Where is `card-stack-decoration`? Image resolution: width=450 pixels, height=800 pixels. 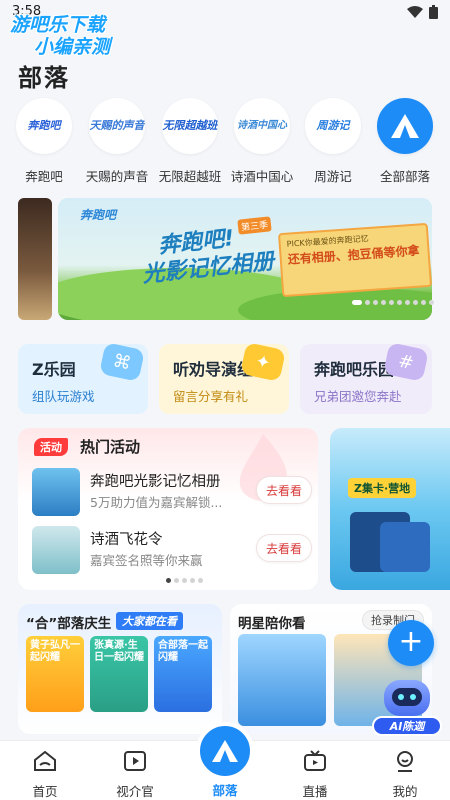
card-stack-decoration is located at coordinates (390, 542).